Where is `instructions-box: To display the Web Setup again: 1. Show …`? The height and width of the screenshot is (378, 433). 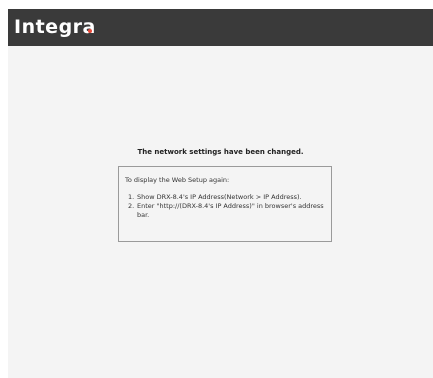 instructions-box: To display the Web Setup again: 1. Show … is located at coordinates (225, 204).